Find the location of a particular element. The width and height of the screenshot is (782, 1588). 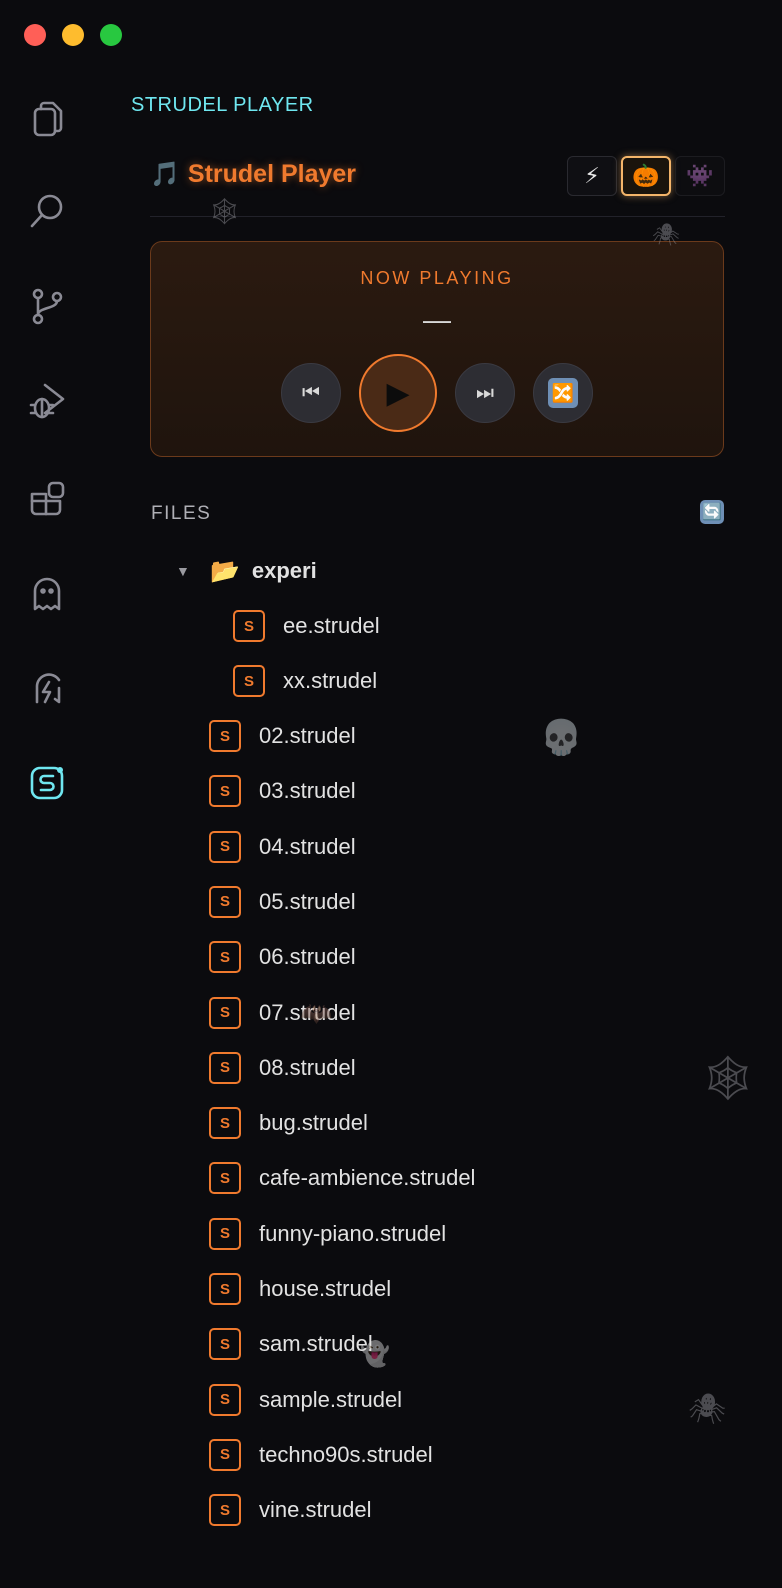

chevron-down-icon: ▼ is located at coordinates (183, 571).